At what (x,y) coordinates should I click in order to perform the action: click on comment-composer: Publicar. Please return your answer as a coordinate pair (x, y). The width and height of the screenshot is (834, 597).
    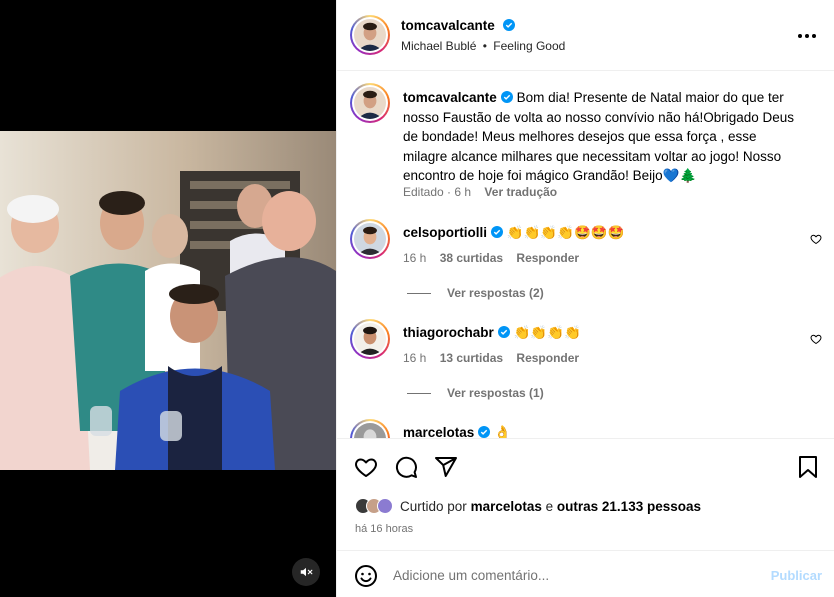
    Looking at the image, I should click on (585, 573).